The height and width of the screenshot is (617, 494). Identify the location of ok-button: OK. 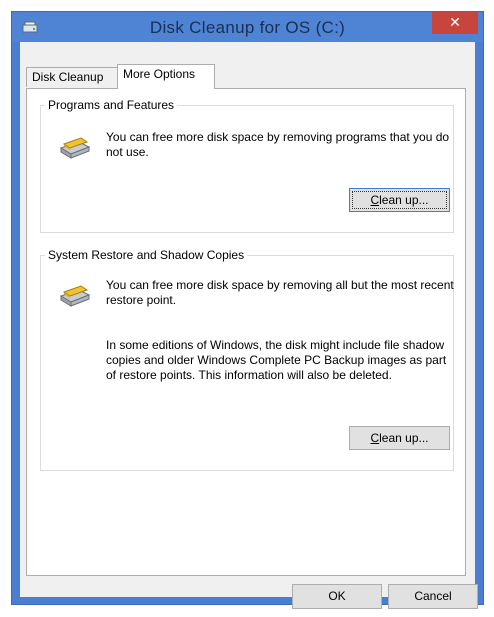
(337, 596).